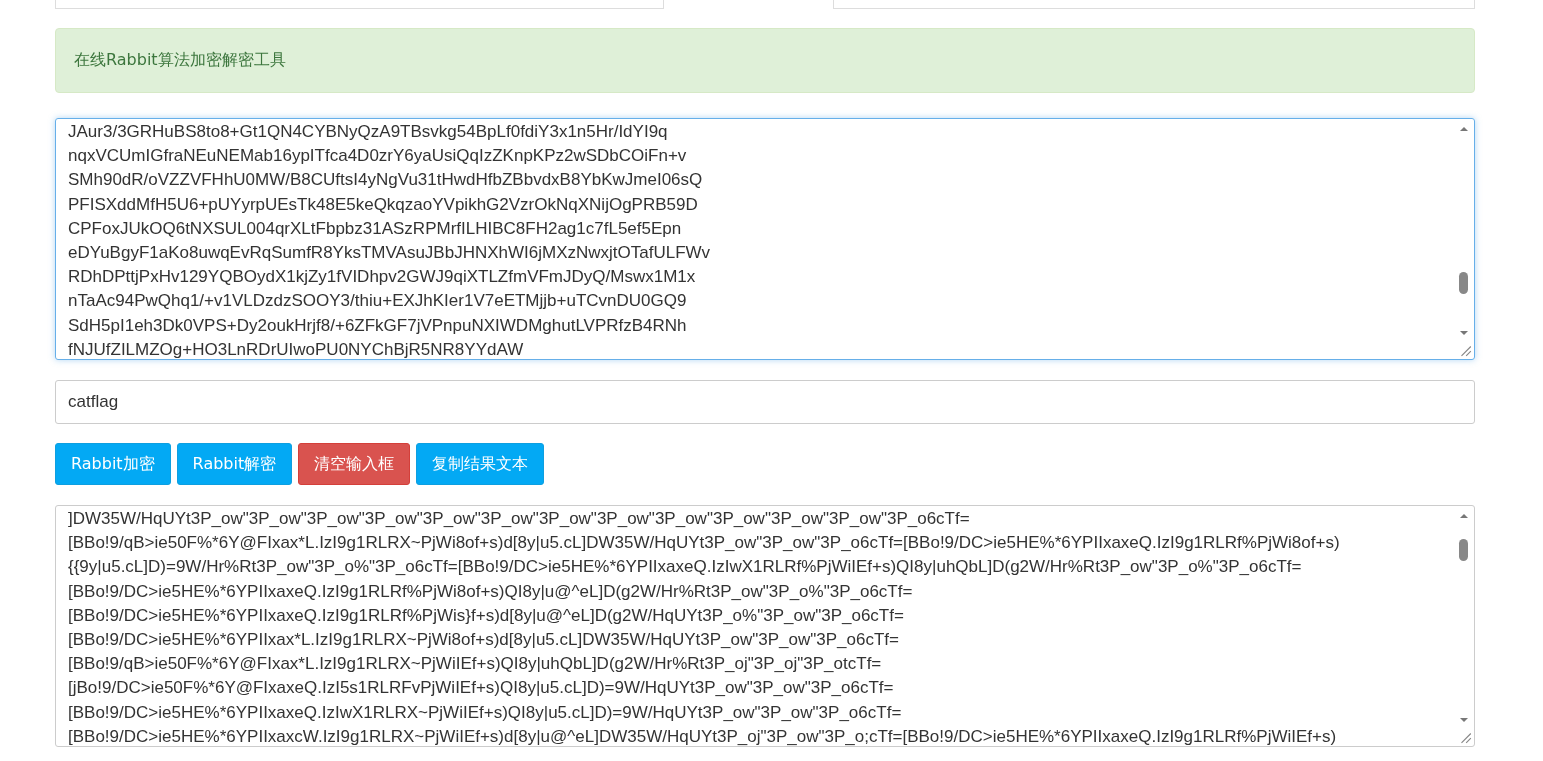 This screenshot has width=1543, height=761. What do you see at coordinates (685, 567) in the screenshot?
I see `text-line: {{9y|u5.cL]D)=9W/Hr%Rt3P_ow"3P_o%"3P_o6cTf=[BBo!9/DC>ie5HE%*6YPIIxaxeQ.IzIwX1RLRf%PjWiIEf+s)QI8y|uhQbL]D(g2W/Hr%Rt3P_ow"3P_o%"3P_o6cTf=` at bounding box center [685, 567].